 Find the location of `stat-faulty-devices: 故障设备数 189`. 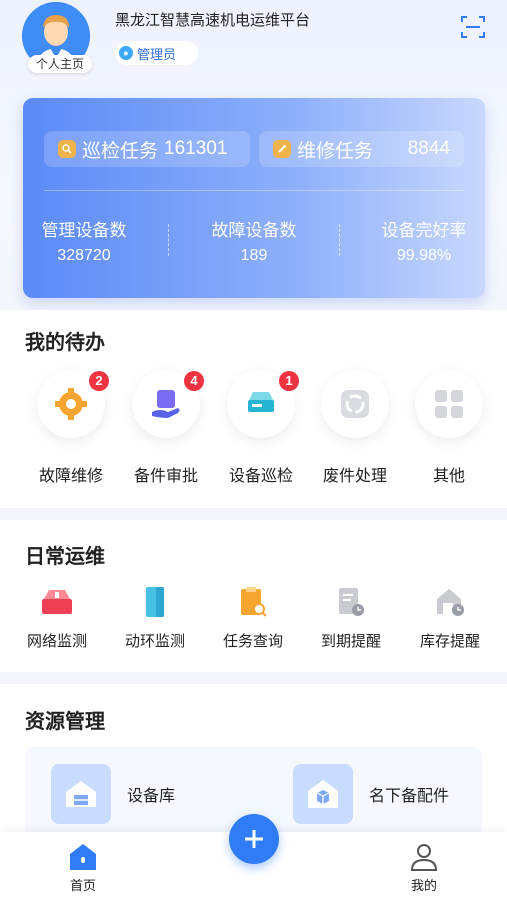

stat-faulty-devices: 故障设备数 189 is located at coordinates (254, 240).